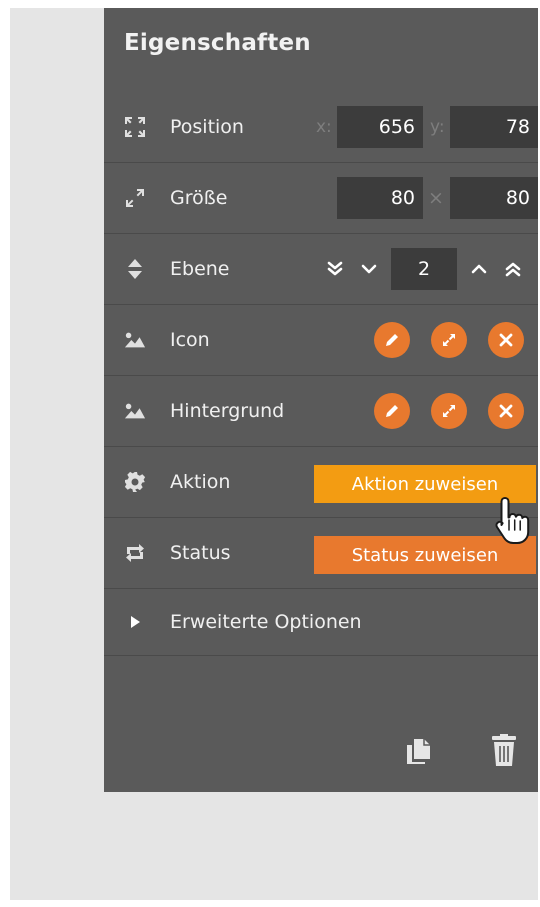 This screenshot has width=540, height=907. I want to click on status-row: Status Status zuweisen, so click(321, 553).